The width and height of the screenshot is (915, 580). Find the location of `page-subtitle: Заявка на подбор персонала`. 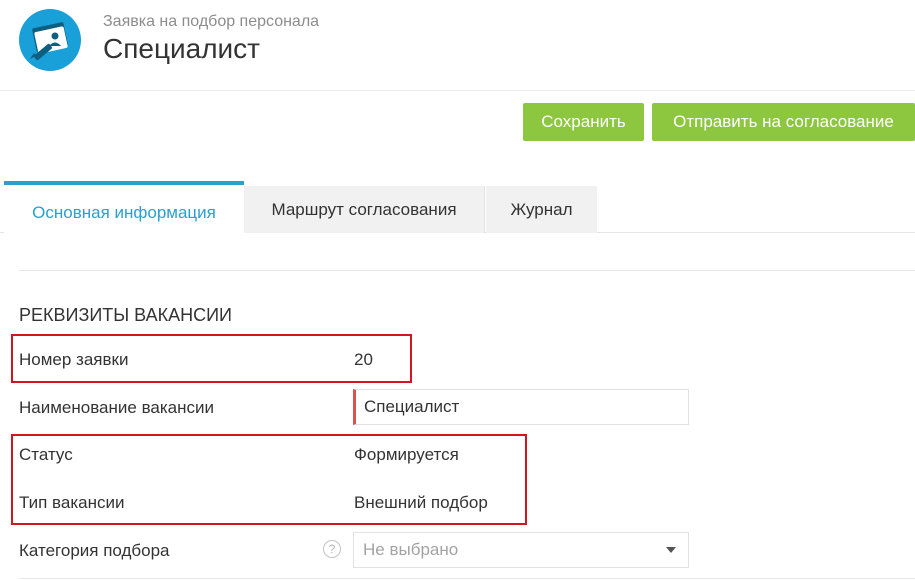

page-subtitle: Заявка на подбор персонала is located at coordinates (211, 21).